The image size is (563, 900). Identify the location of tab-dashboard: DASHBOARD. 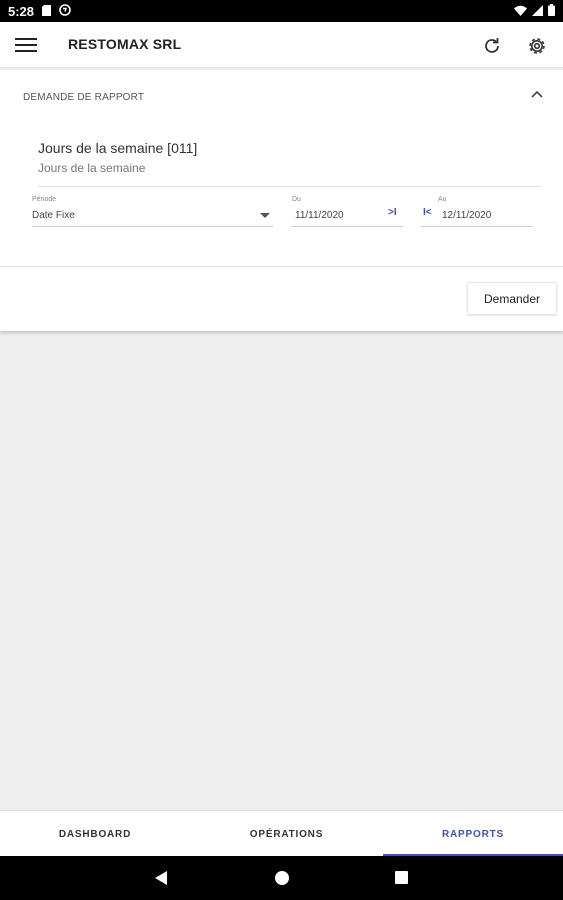
(95, 834).